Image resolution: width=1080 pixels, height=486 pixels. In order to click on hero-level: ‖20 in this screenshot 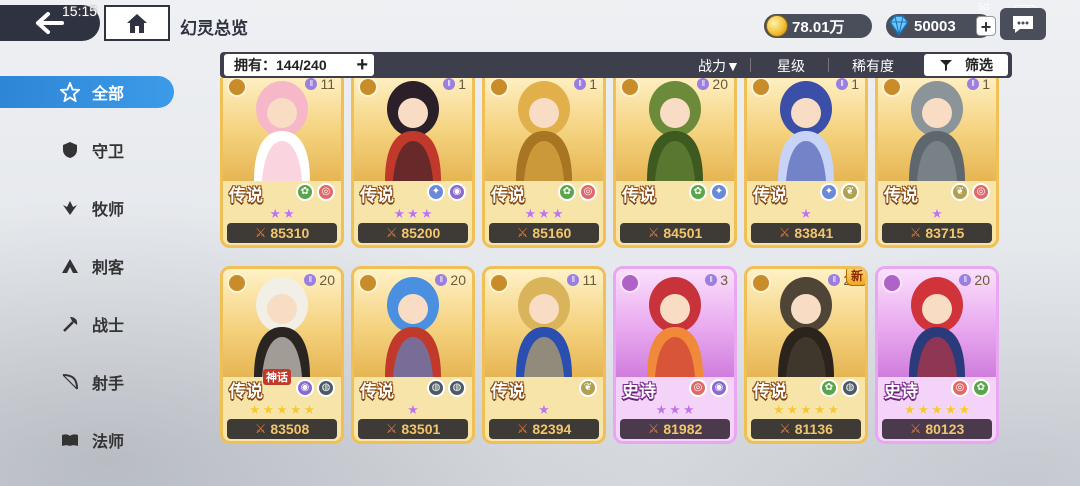, I will do `click(450, 280)`.